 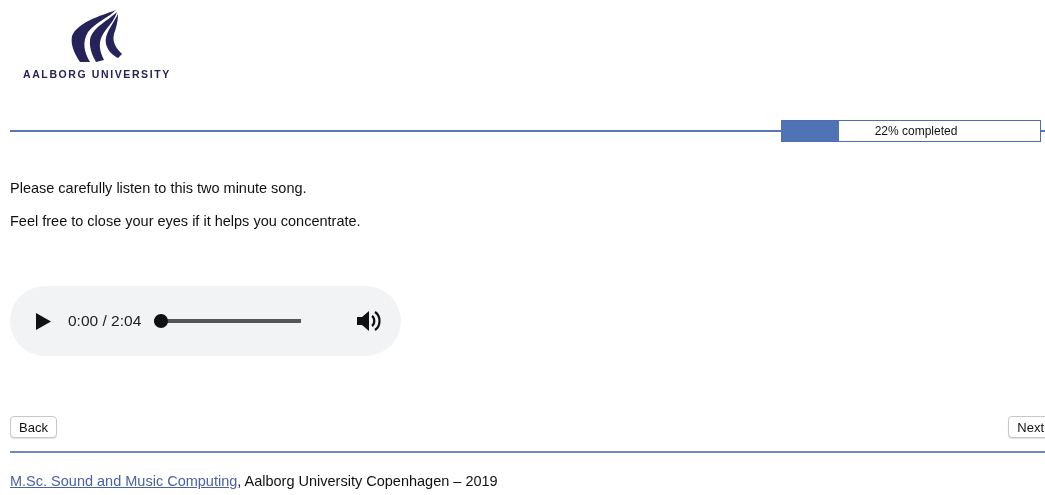 I want to click on university-name: AALBORG UNIVERSITY, so click(x=97, y=74).